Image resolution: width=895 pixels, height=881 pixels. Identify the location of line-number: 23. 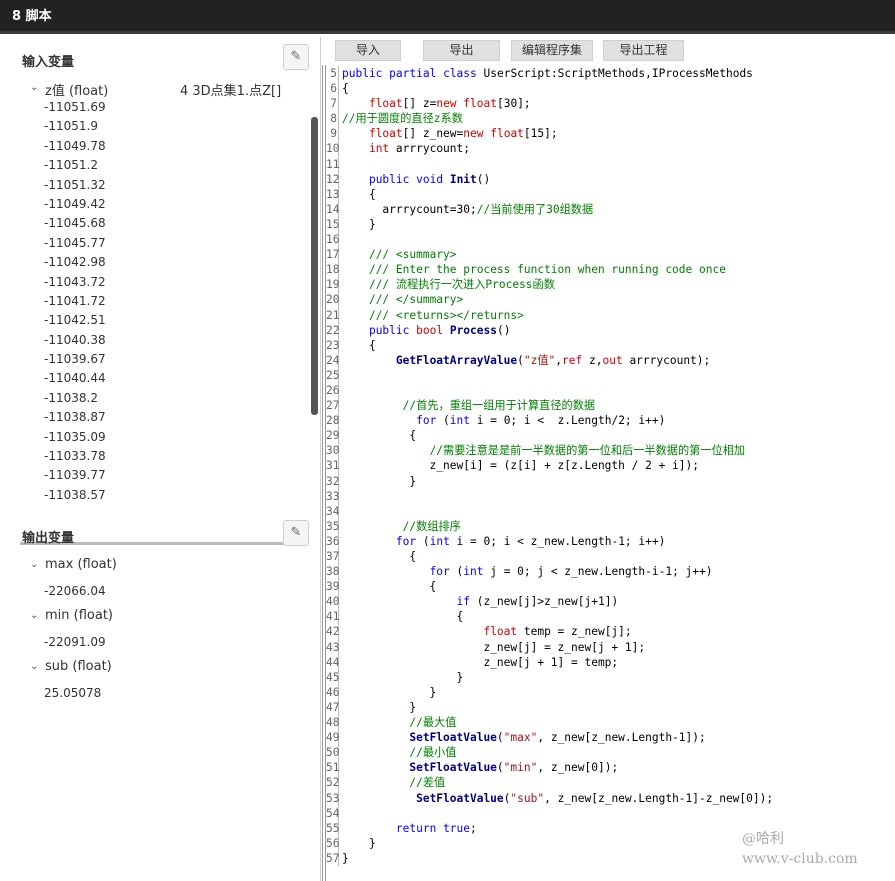
(333, 345).